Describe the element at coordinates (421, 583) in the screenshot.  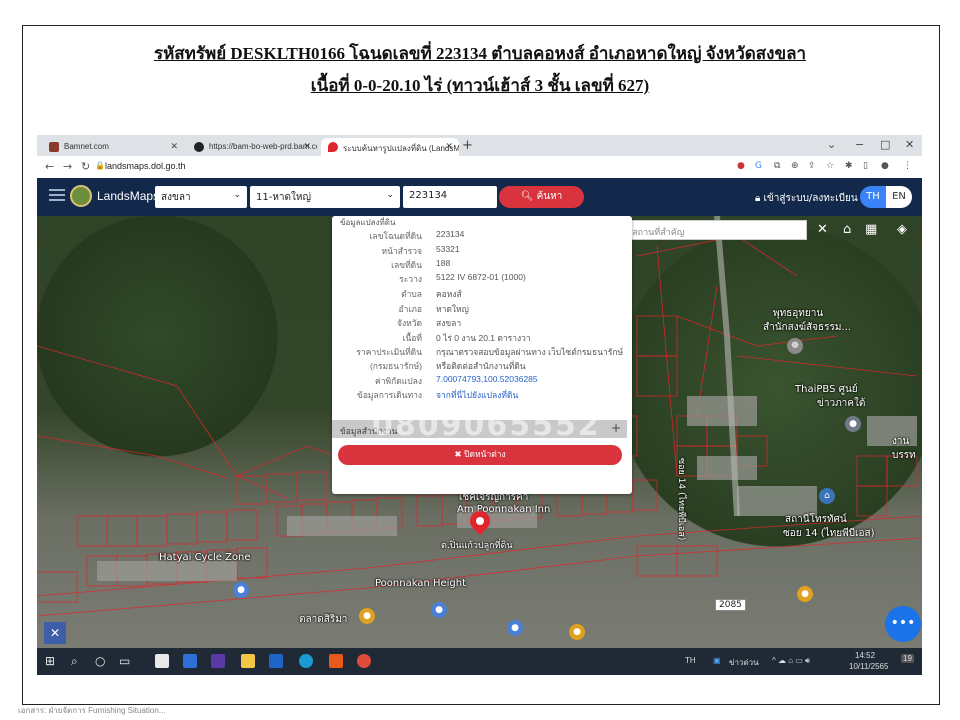
I see `label-shop: Poonnakan Height` at that location.